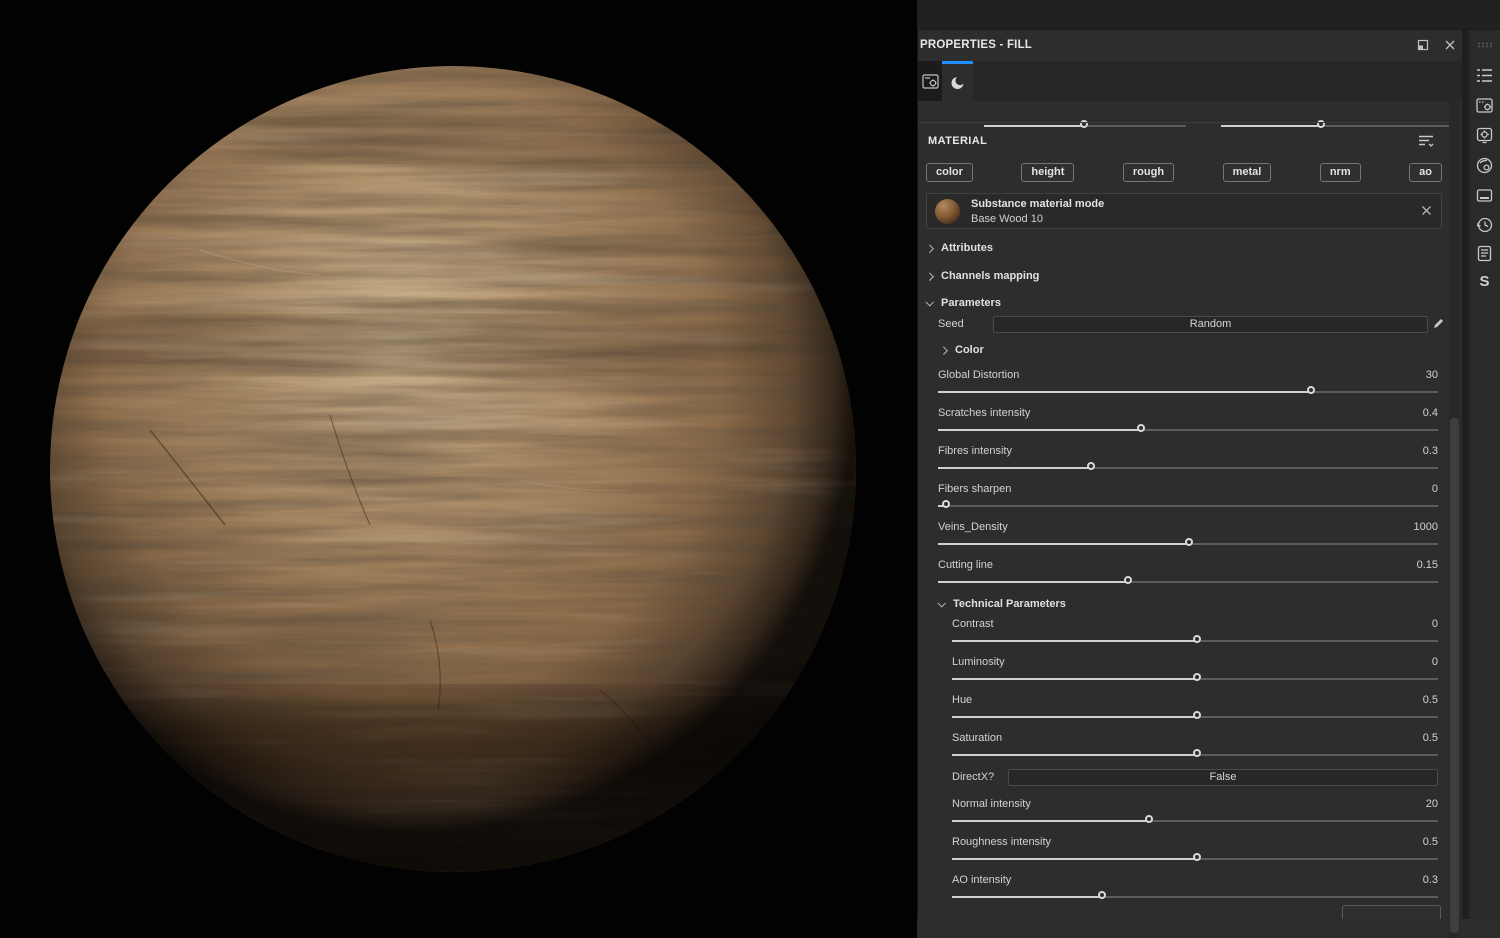 Image resolution: width=1500 pixels, height=938 pixels. I want to click on param-label: AO intensity, so click(982, 880).